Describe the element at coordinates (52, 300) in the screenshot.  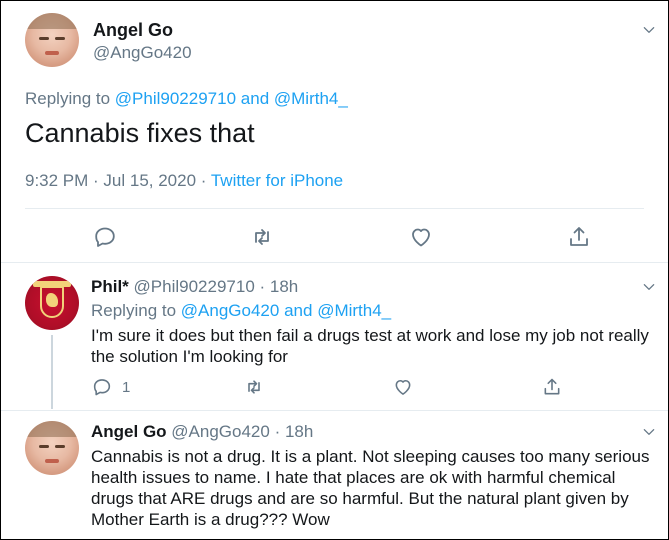
I see `liver-bird-icon` at that location.